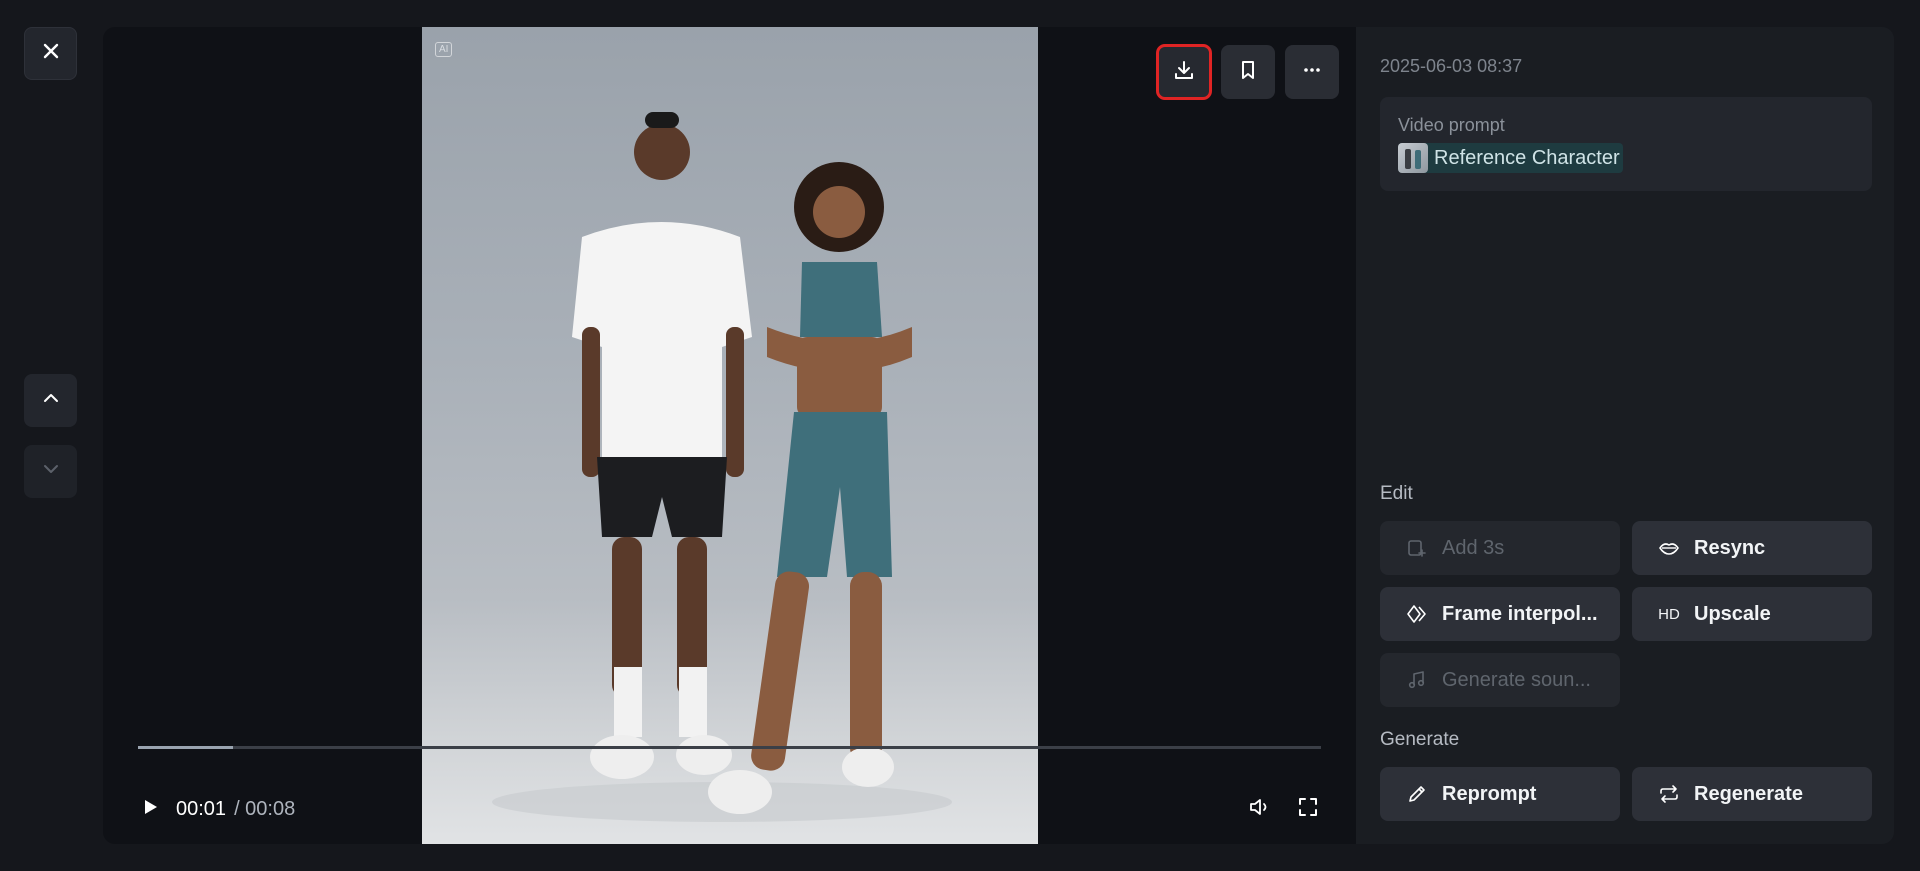 Image resolution: width=1920 pixels, height=871 pixels. I want to click on player-controls: 00:01 / 00:08, so click(729, 809).